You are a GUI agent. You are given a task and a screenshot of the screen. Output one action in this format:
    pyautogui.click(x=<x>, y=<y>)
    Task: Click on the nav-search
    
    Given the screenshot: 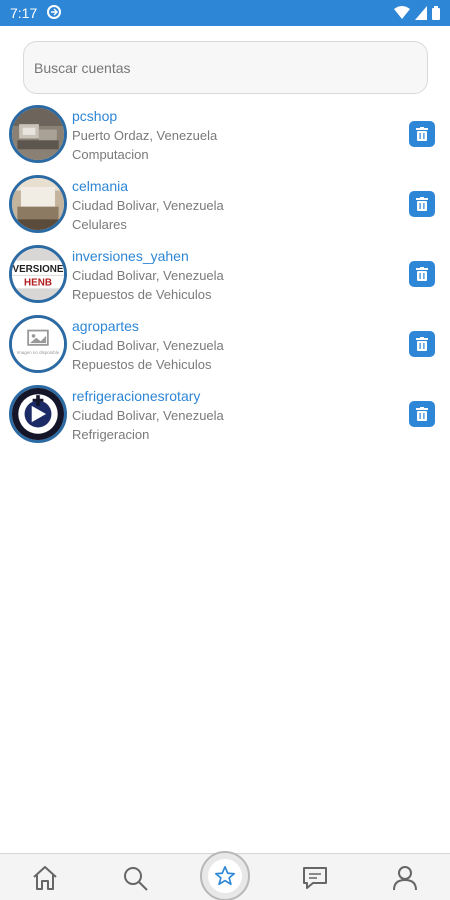 What is the action you would take?
    pyautogui.click(x=135, y=878)
    